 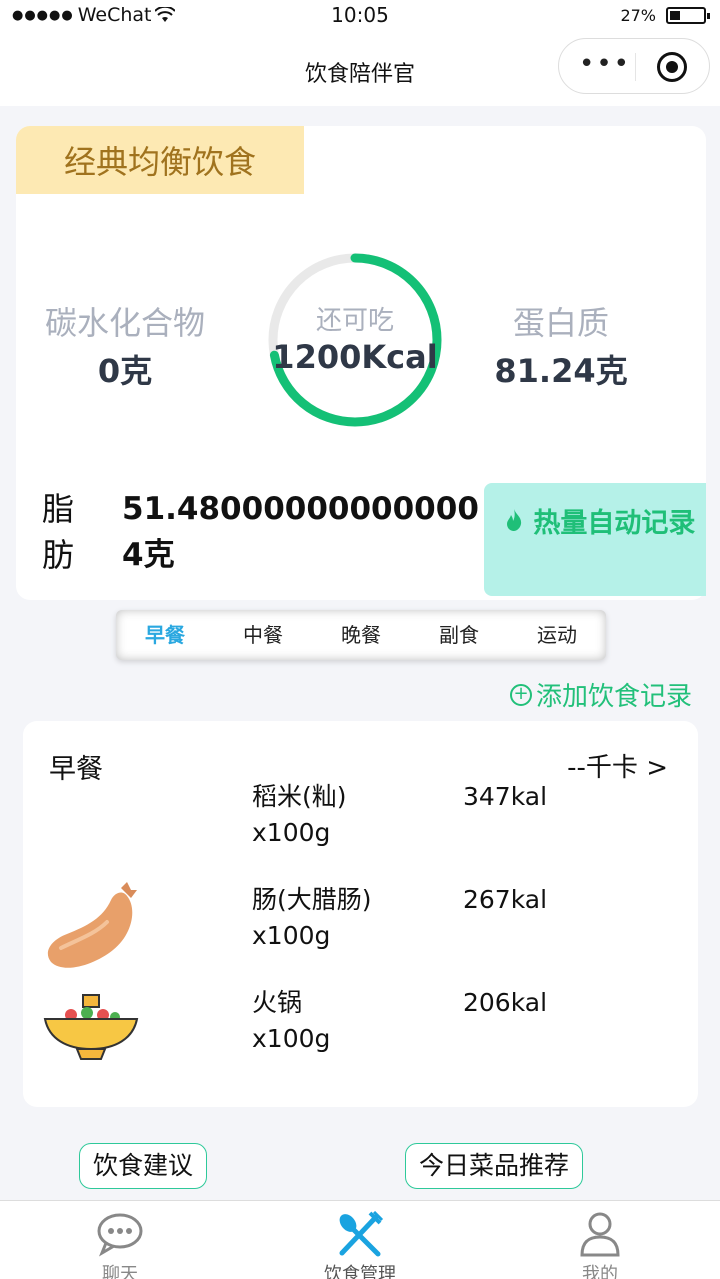 I want to click on add-diet-record-link: + 添加饮食记录, so click(x=601, y=694).